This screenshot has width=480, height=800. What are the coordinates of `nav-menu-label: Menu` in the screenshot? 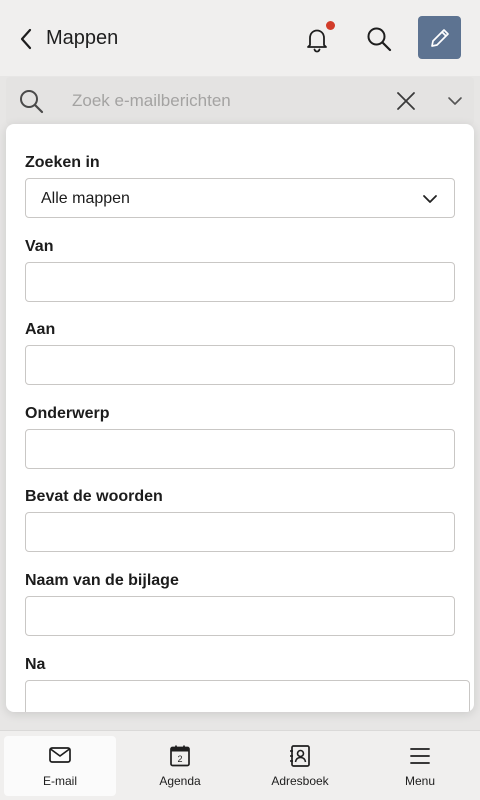 It's located at (420, 781).